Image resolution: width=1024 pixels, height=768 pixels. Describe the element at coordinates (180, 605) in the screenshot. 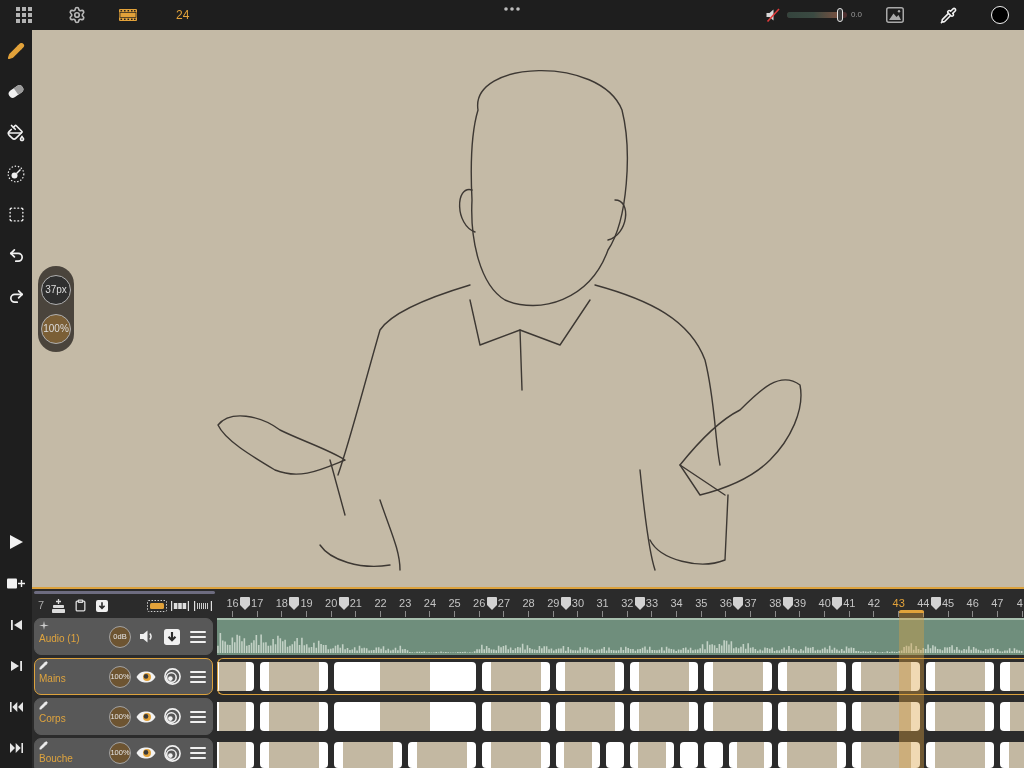

I see `frame-blocks-view-icon` at that location.